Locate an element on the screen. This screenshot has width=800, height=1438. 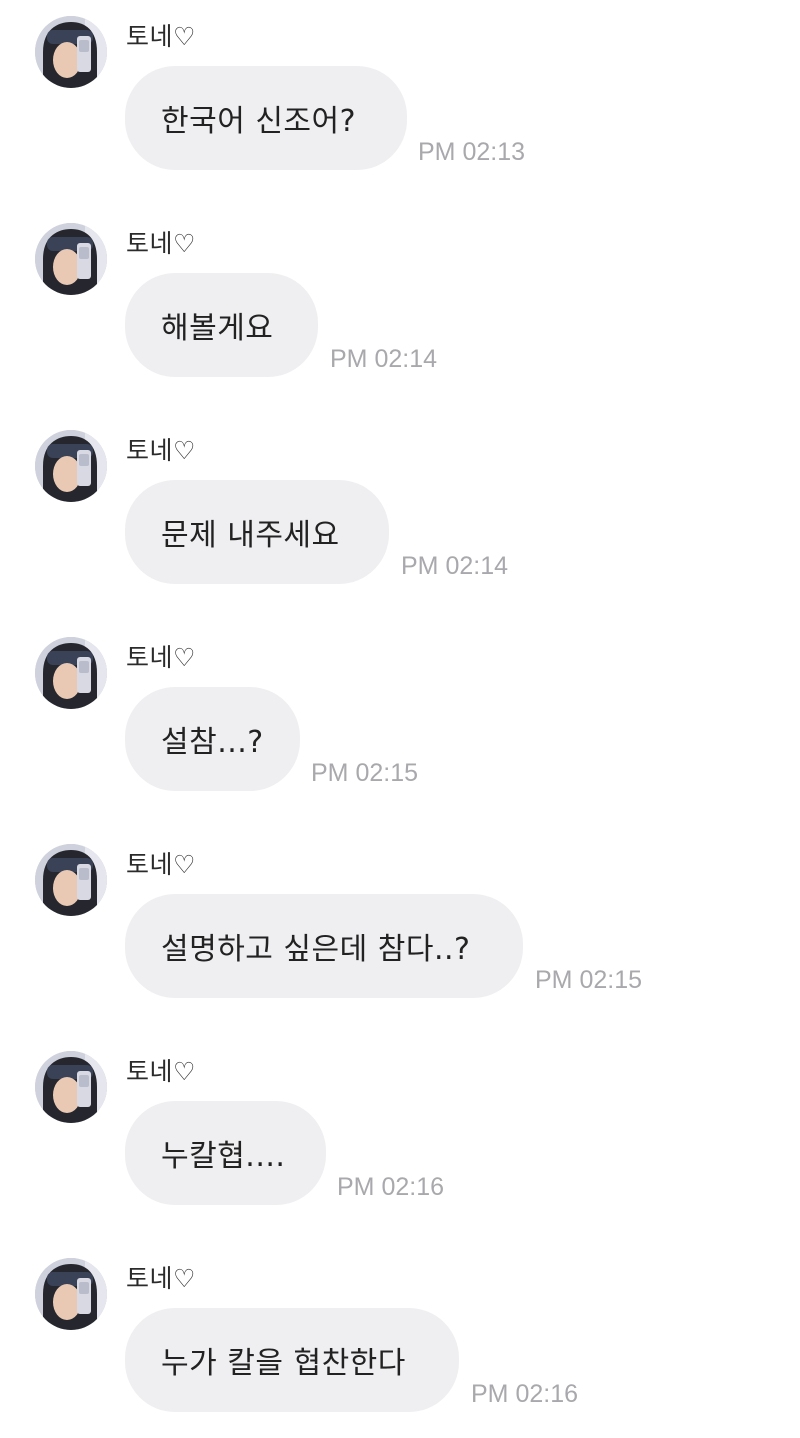
message-bubble: 설참...? is located at coordinates (212, 739).